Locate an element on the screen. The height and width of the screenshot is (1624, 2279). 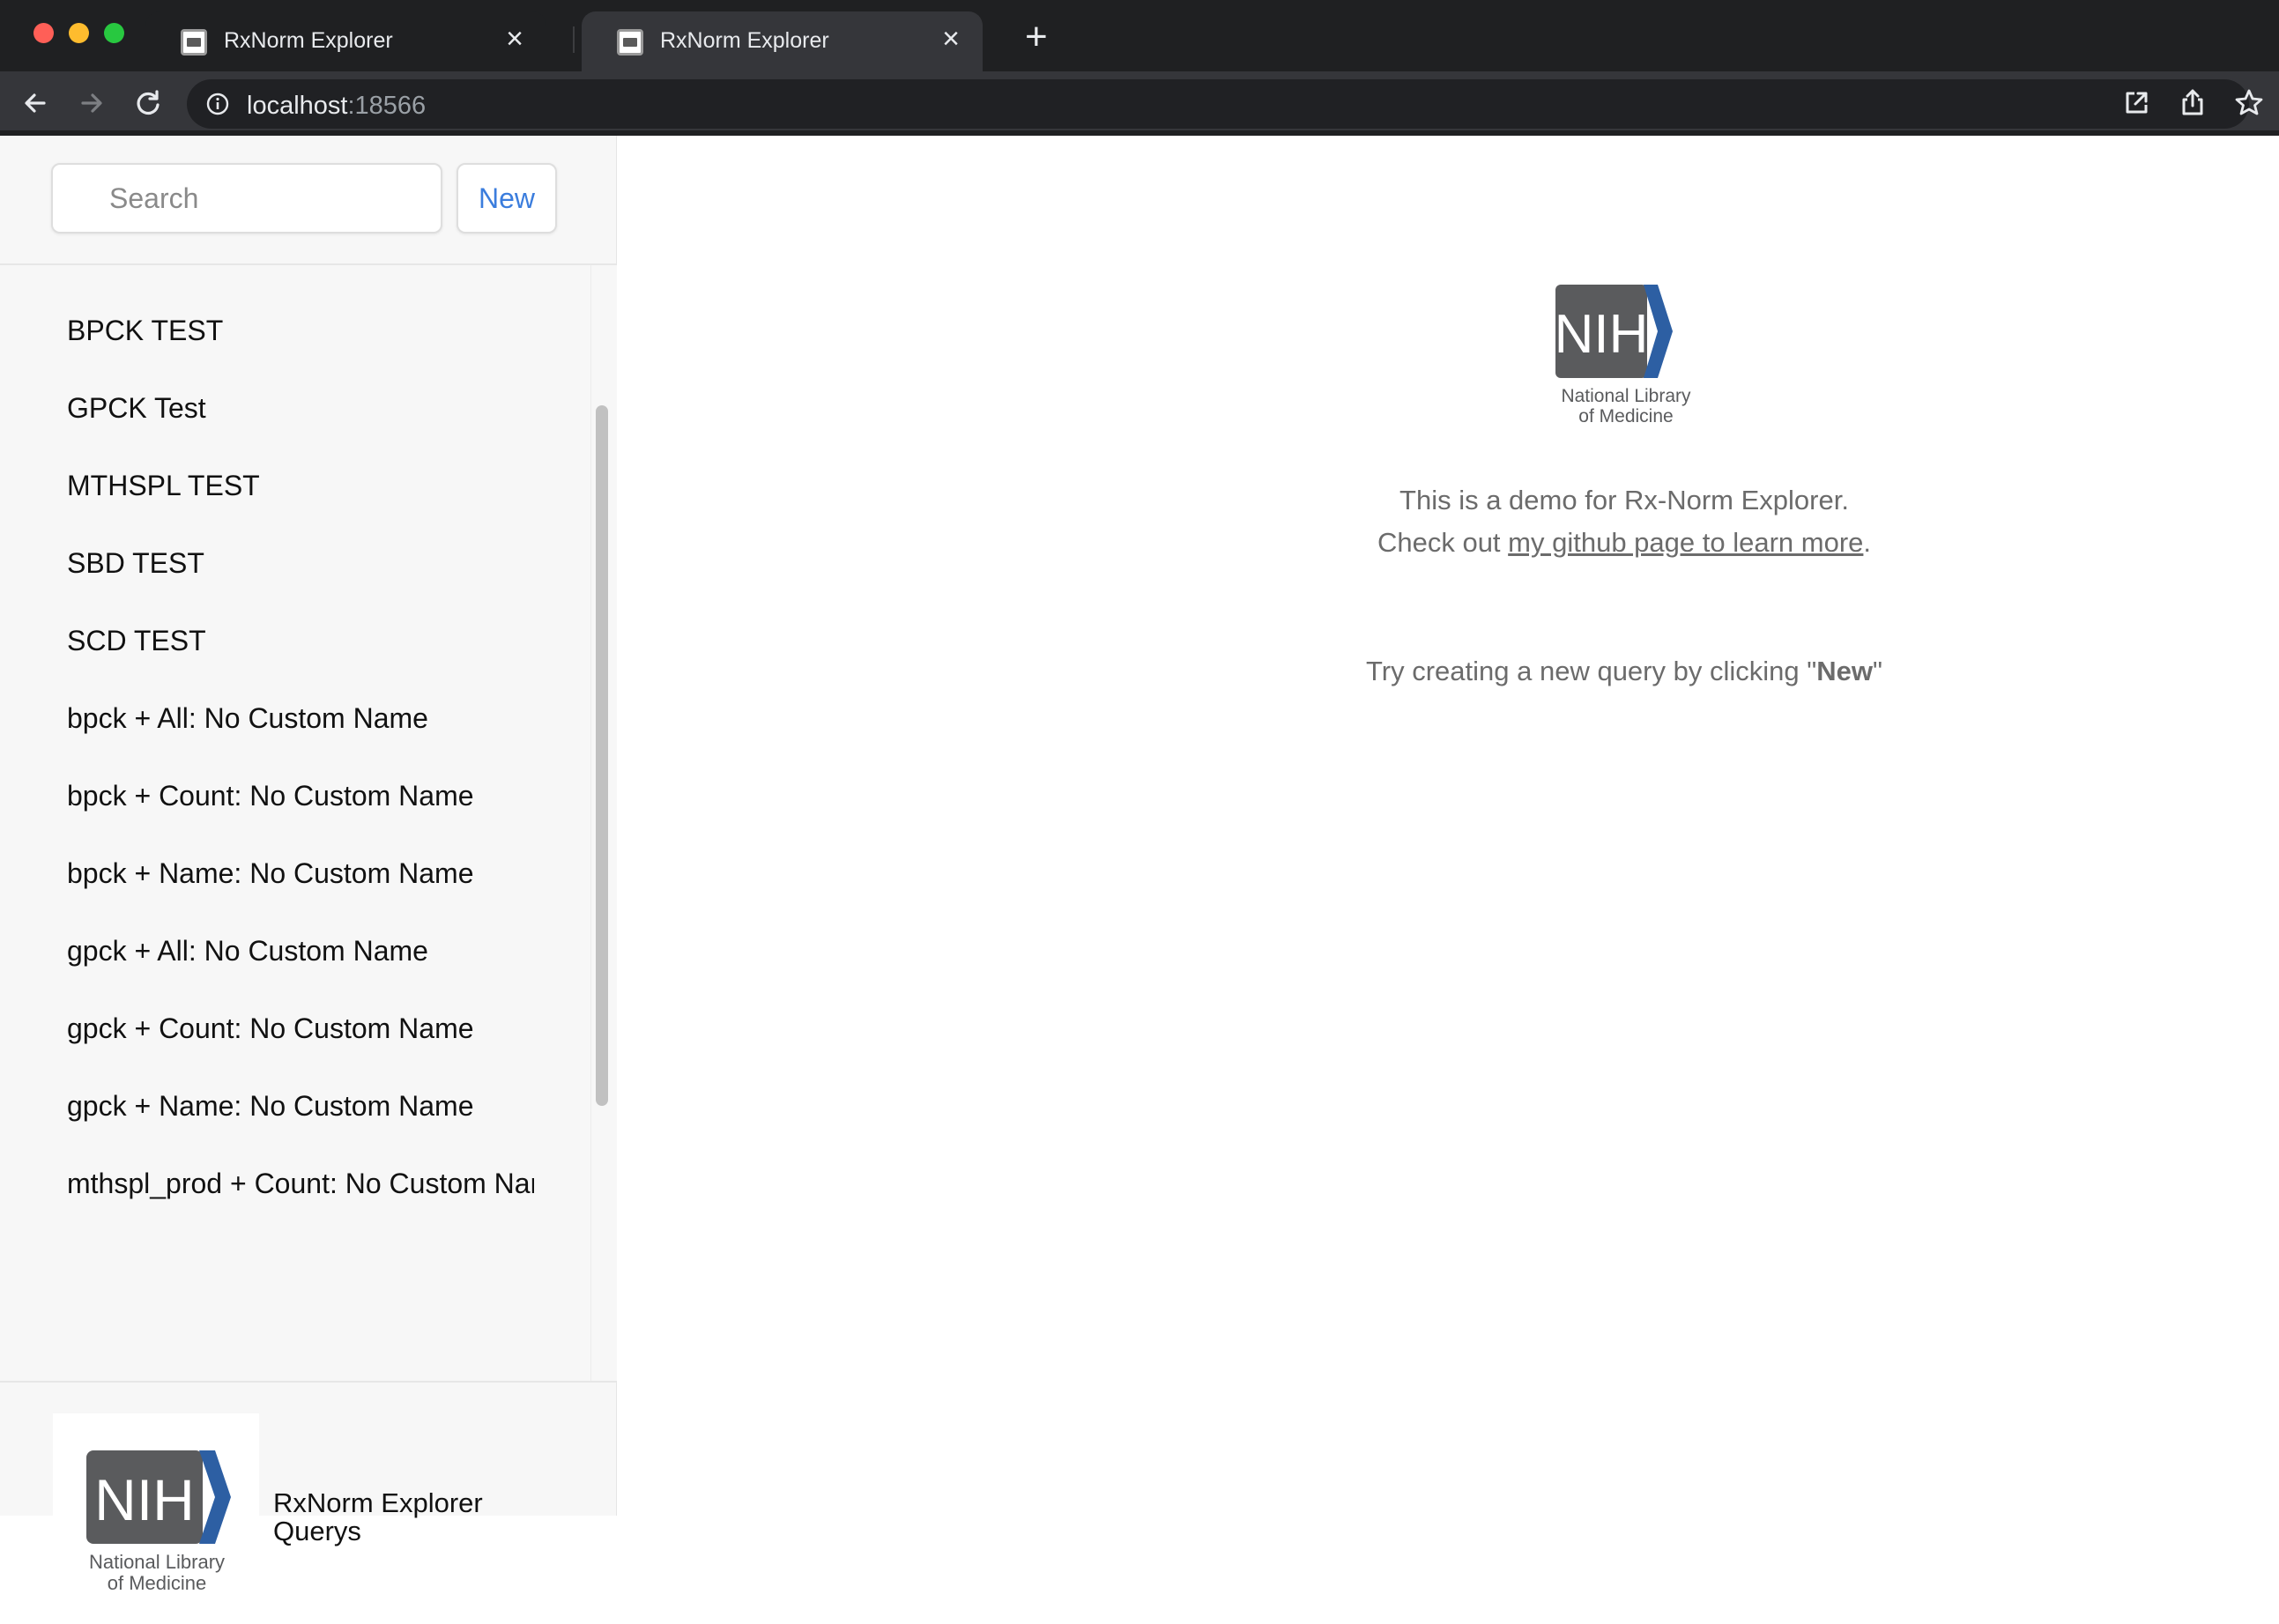
bookmark-star-icon is located at coordinates (2249, 103).